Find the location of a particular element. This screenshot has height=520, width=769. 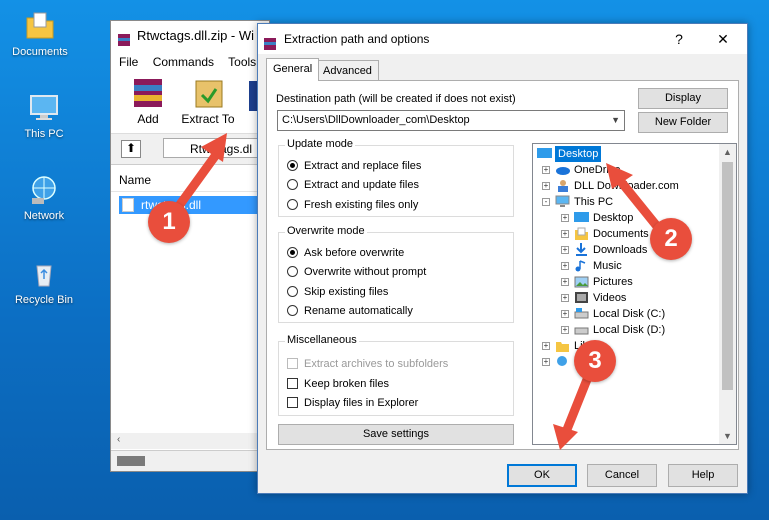

step-marker-2: 2 is located at coordinates (671, 239).